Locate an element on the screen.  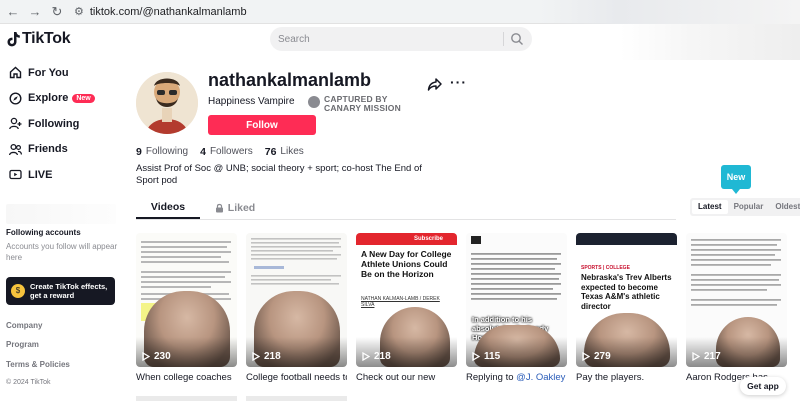
play-count: 115 is located at coordinates (486, 356).